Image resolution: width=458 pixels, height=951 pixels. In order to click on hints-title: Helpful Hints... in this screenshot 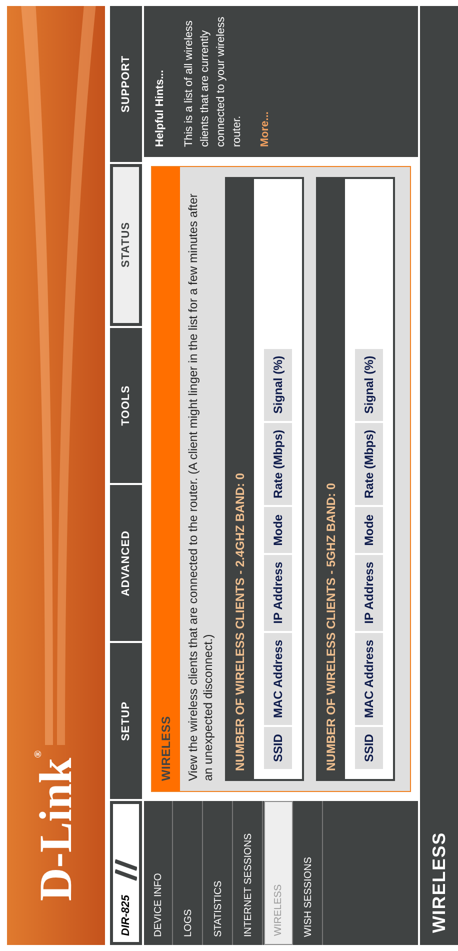, I will do `click(160, 108)`.